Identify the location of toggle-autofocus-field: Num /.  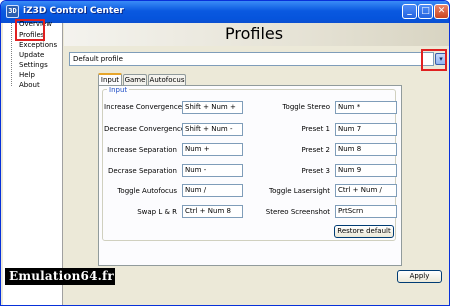
(212, 190).